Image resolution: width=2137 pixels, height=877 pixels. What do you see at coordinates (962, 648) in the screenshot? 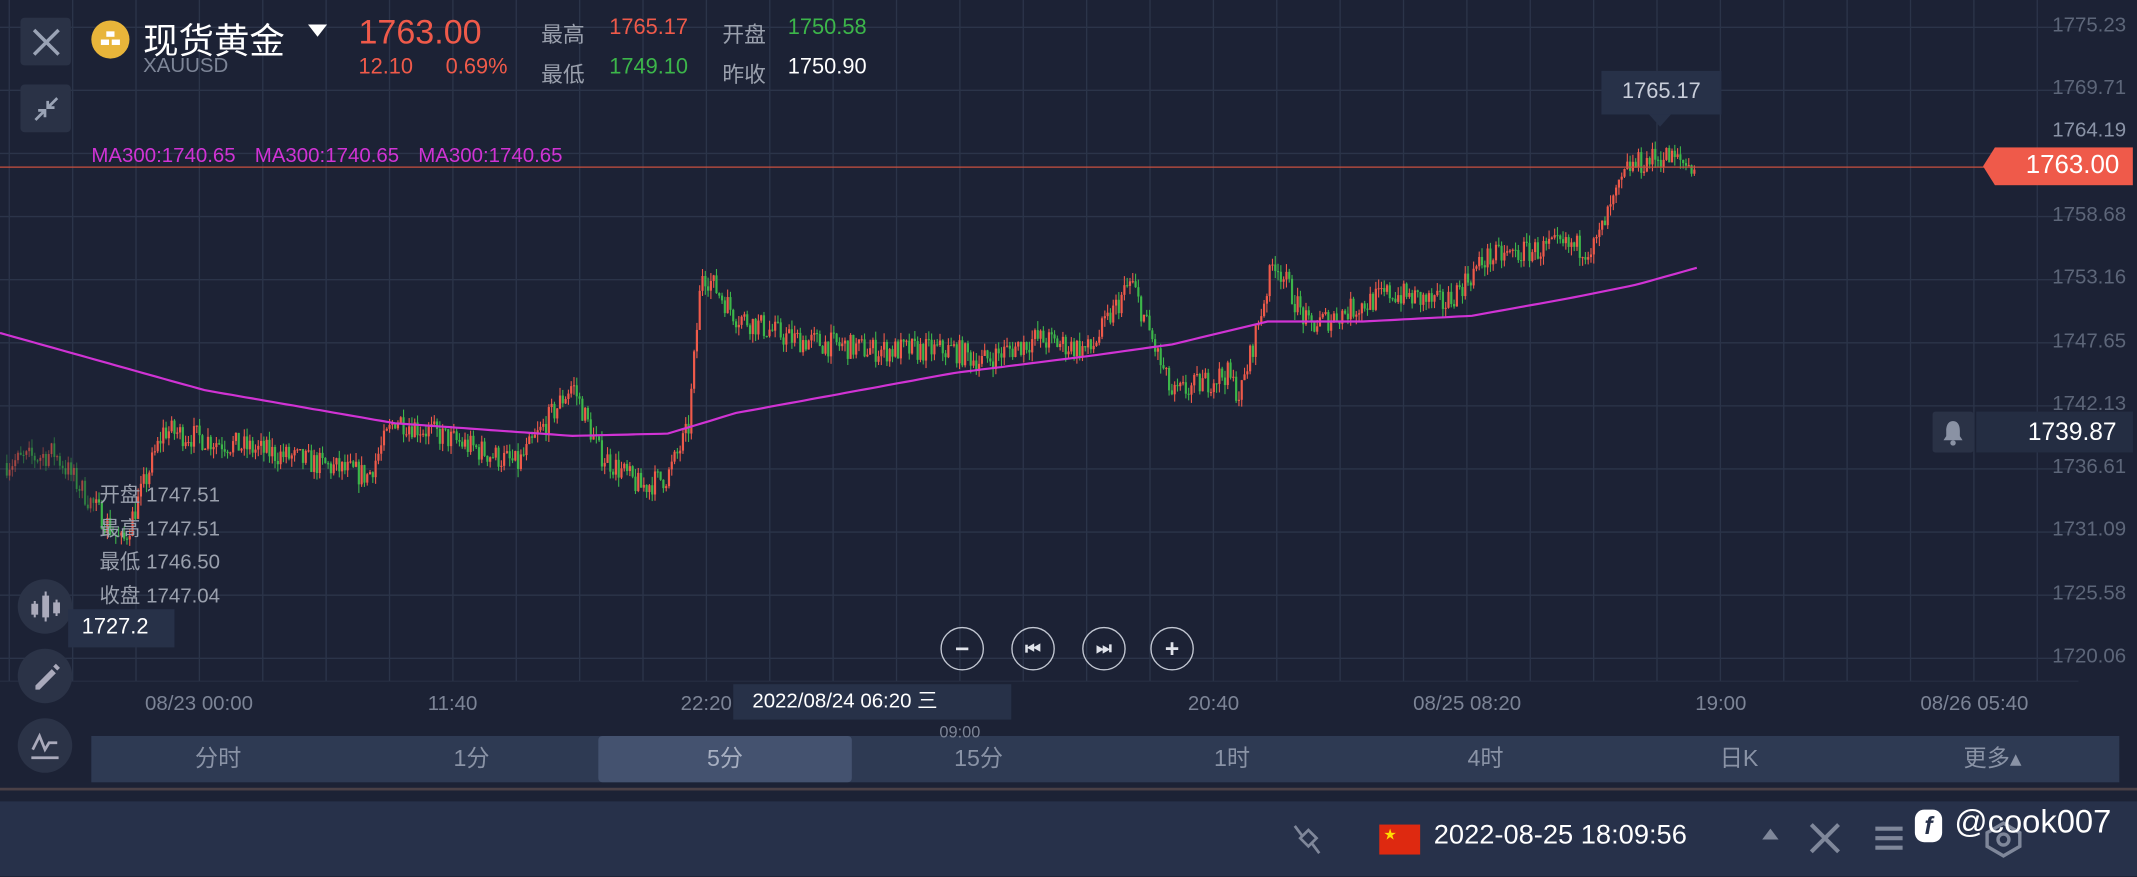
I see `zoom-out-button: −` at bounding box center [962, 648].